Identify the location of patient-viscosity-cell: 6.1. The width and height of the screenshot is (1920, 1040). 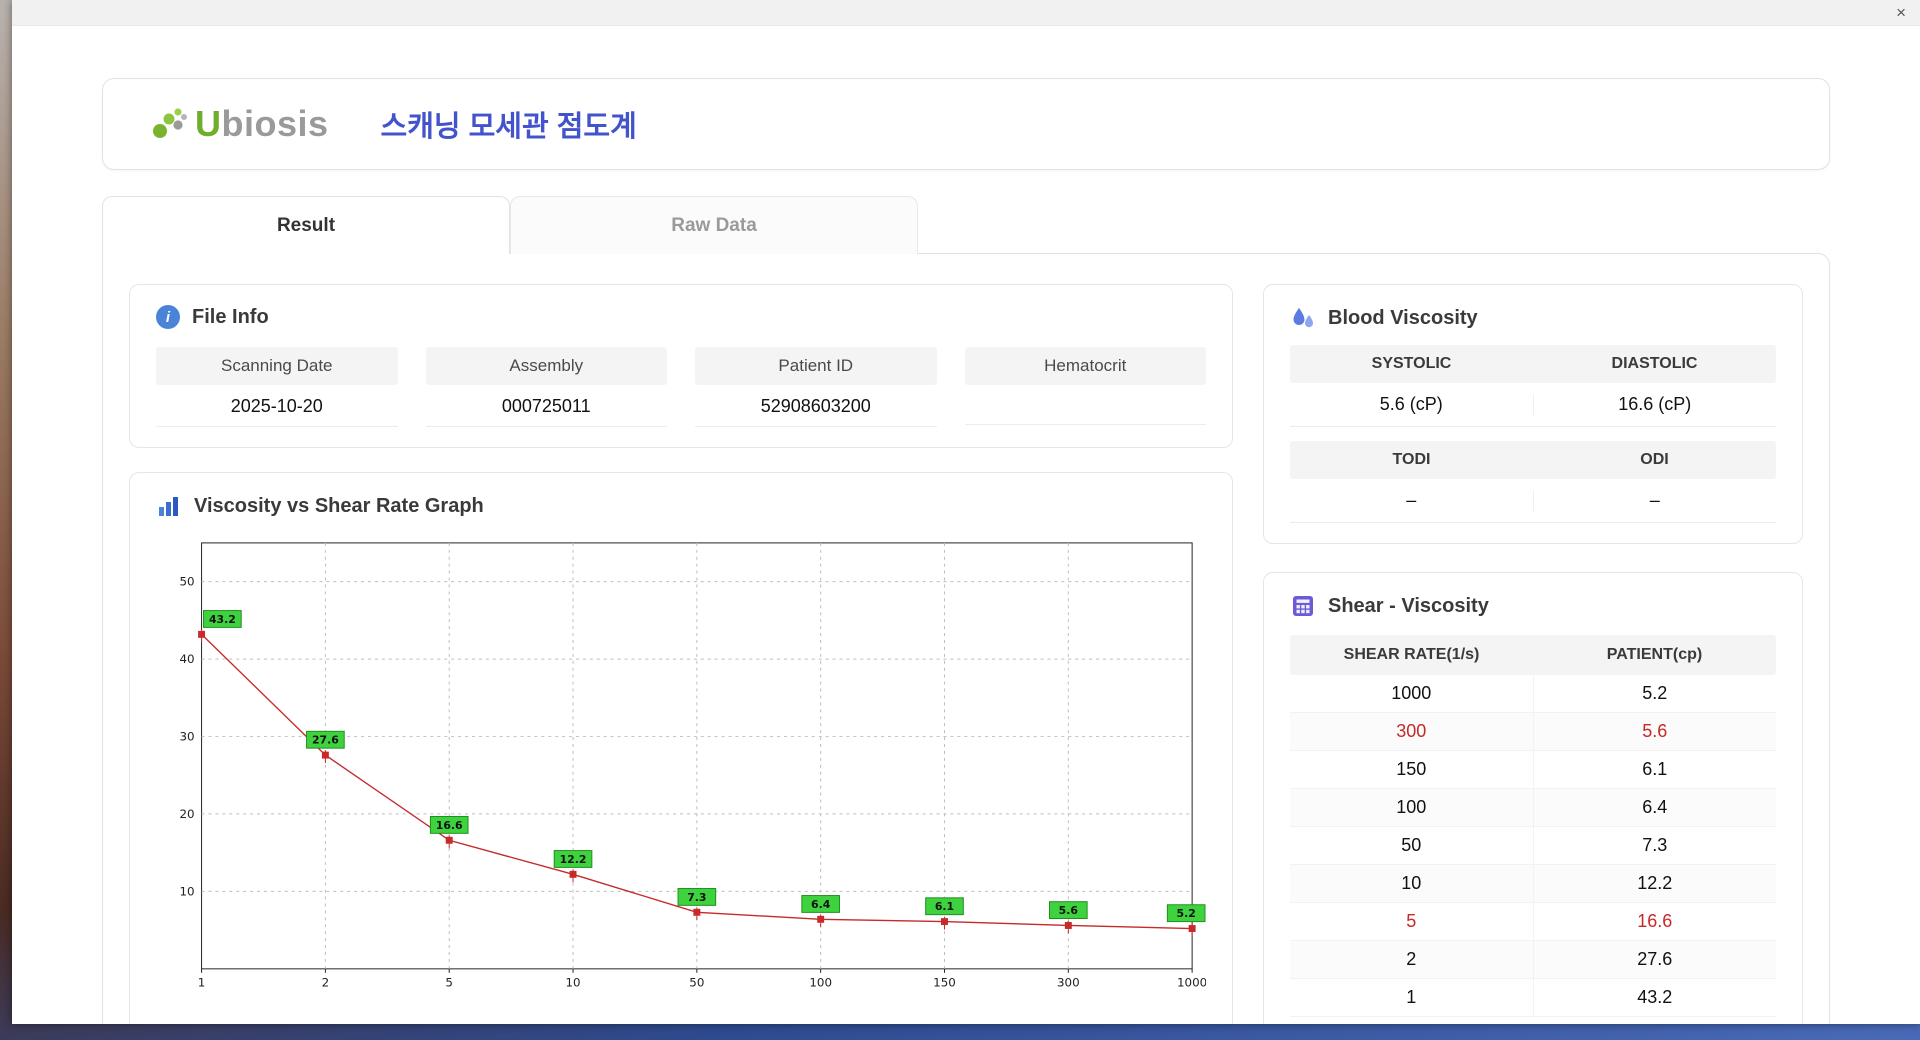
(1654, 769).